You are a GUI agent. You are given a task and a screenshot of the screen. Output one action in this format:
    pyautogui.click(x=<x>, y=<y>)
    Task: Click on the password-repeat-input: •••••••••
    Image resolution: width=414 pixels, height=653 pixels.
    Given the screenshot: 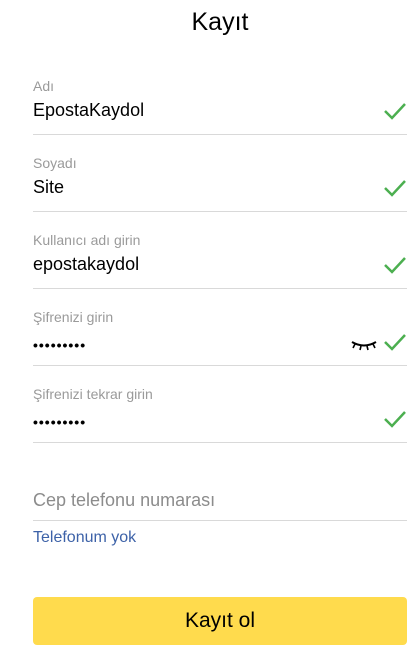 What is the action you would take?
    pyautogui.click(x=59, y=422)
    